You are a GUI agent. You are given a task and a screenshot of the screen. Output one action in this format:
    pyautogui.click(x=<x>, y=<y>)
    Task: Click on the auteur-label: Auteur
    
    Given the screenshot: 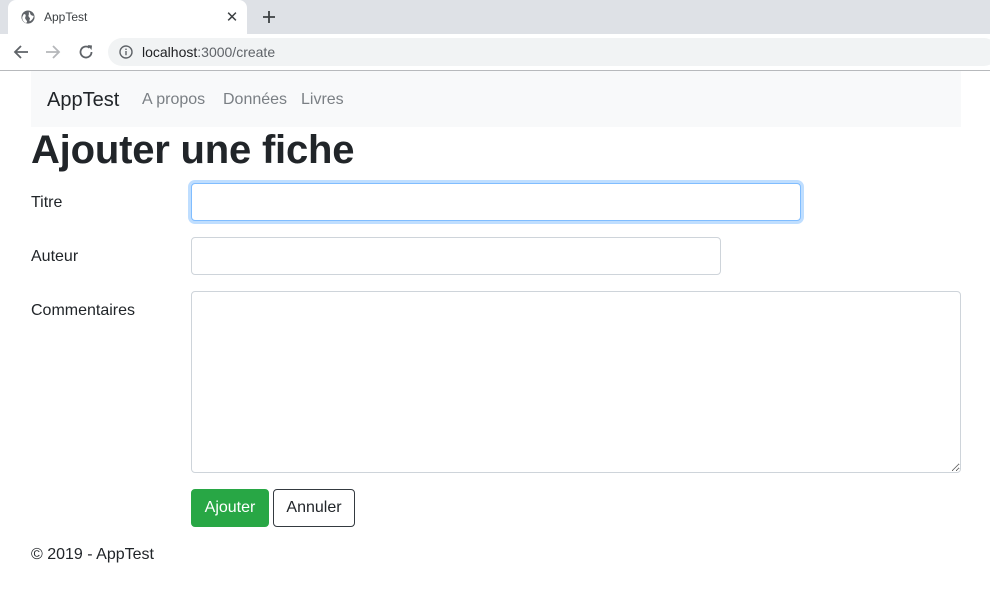 What is the action you would take?
    pyautogui.click(x=55, y=256)
    